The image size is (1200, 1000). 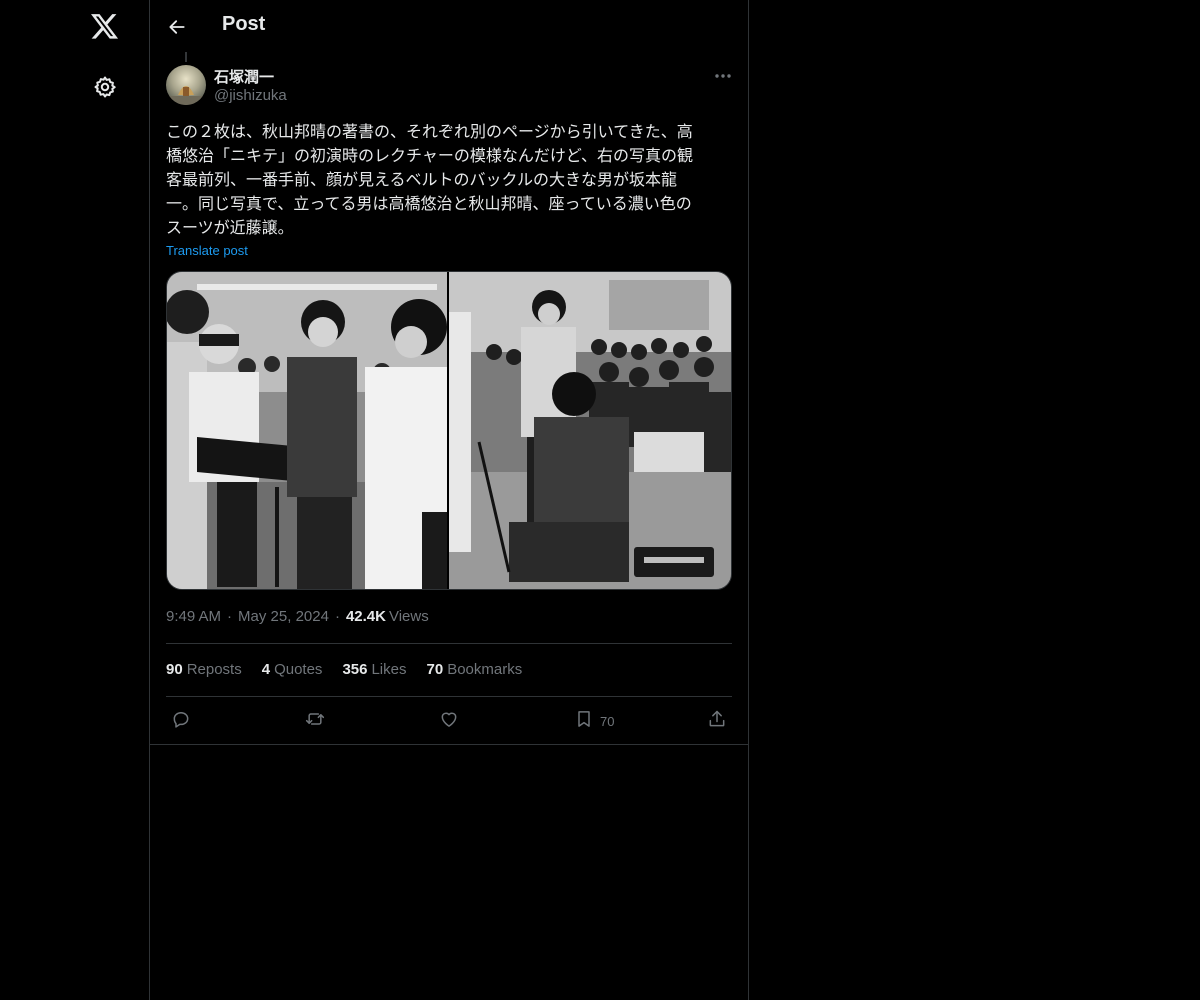 What do you see at coordinates (105, 27) in the screenshot?
I see `x-logo-icon` at bounding box center [105, 27].